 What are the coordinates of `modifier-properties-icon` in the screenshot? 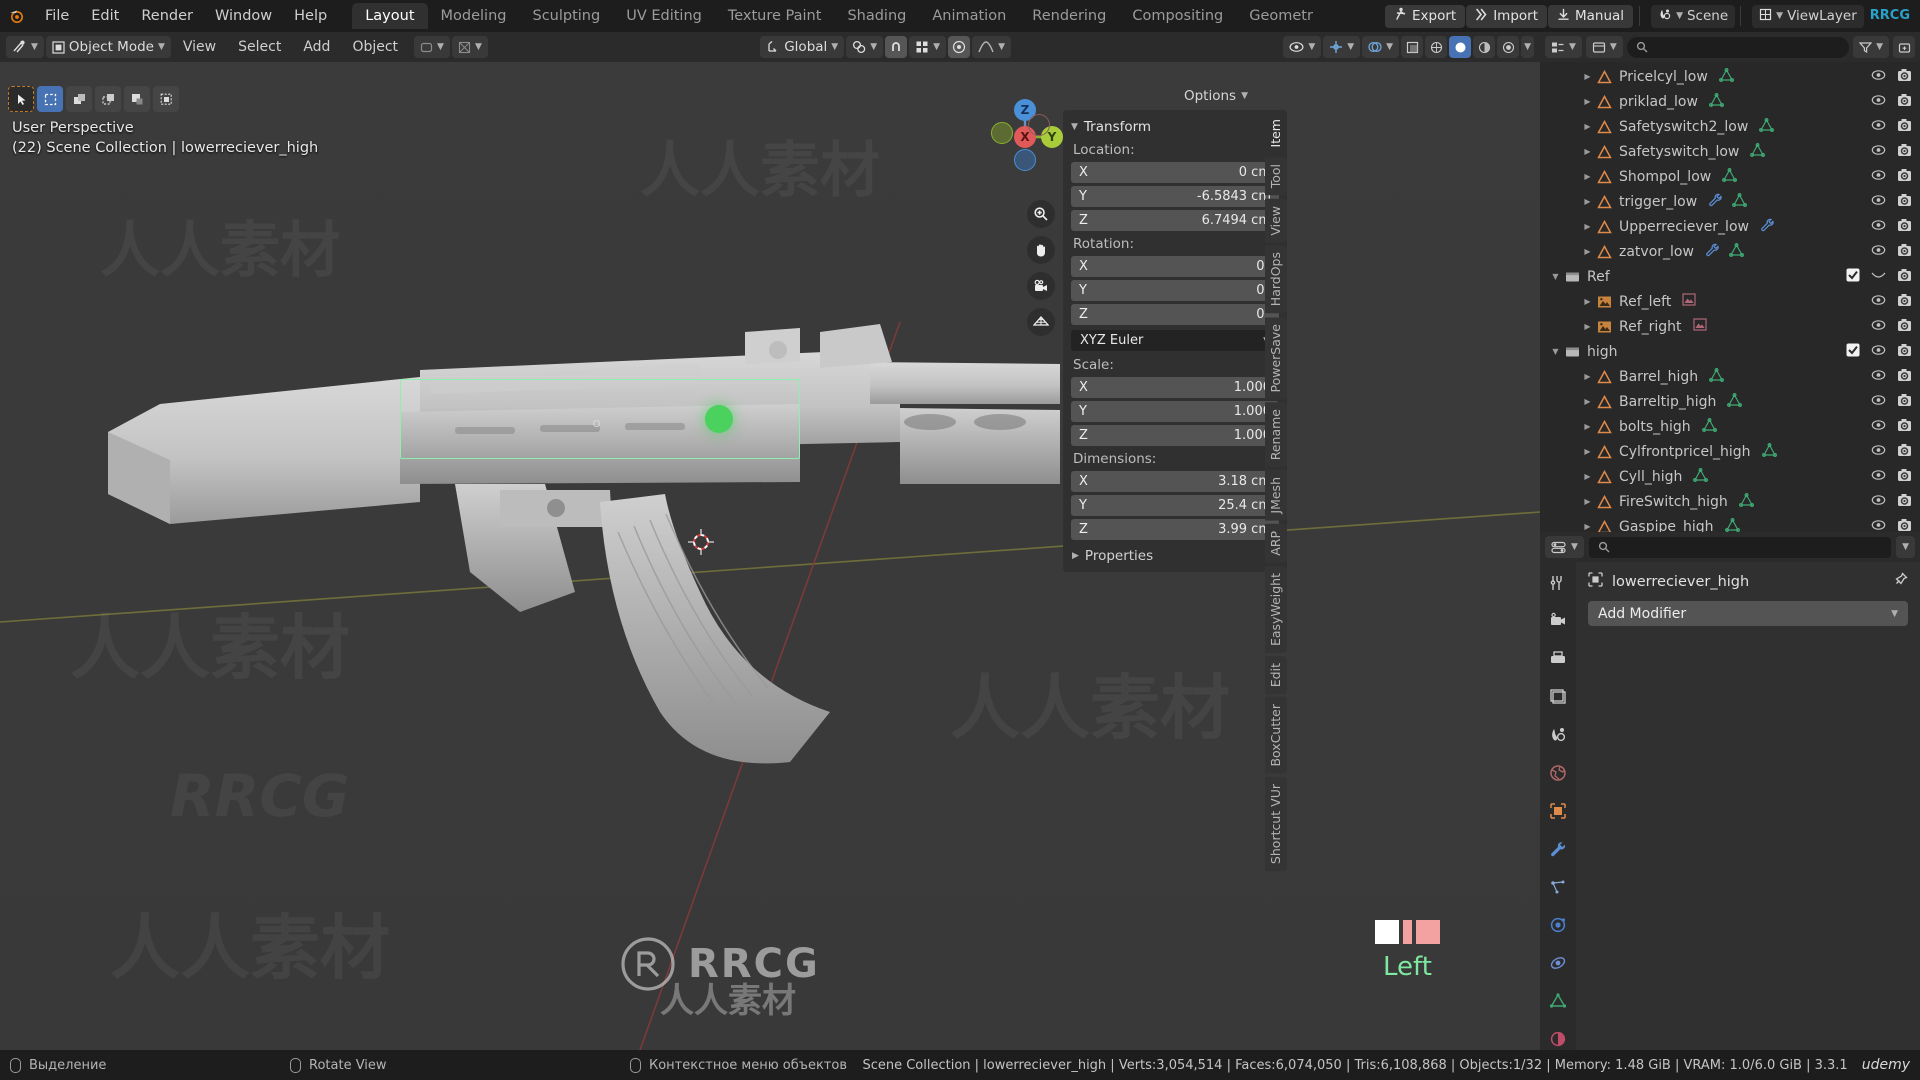 It's located at (1558, 849).